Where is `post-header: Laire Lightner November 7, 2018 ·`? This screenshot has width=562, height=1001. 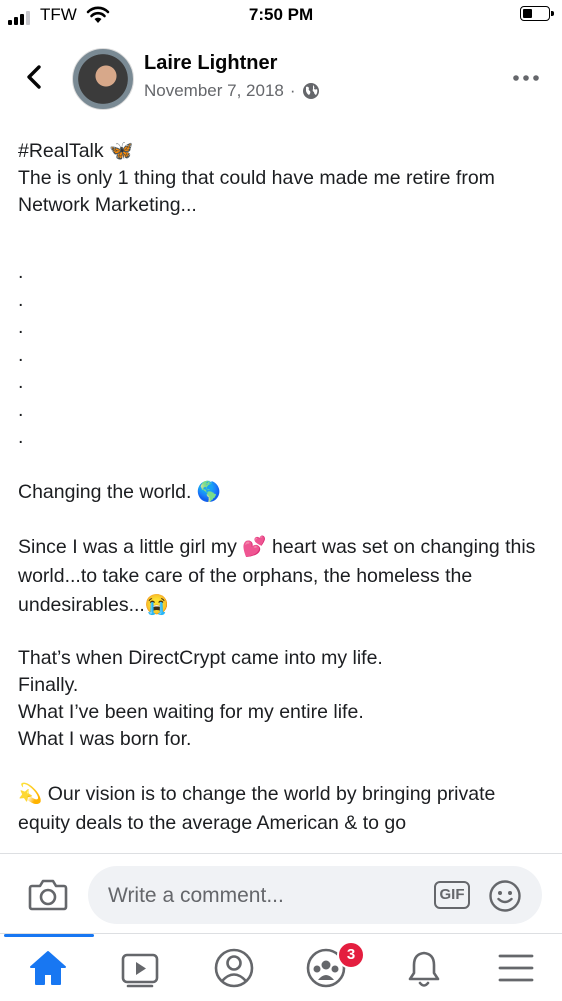 post-header: Laire Lightner November 7, 2018 · is located at coordinates (281, 79).